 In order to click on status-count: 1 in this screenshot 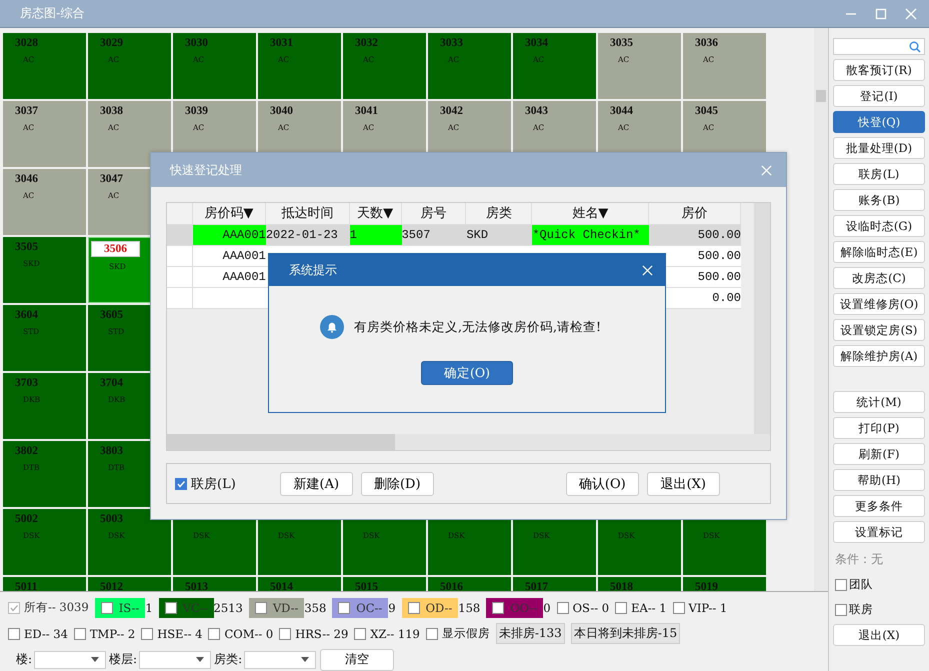, I will do `click(149, 607)`.